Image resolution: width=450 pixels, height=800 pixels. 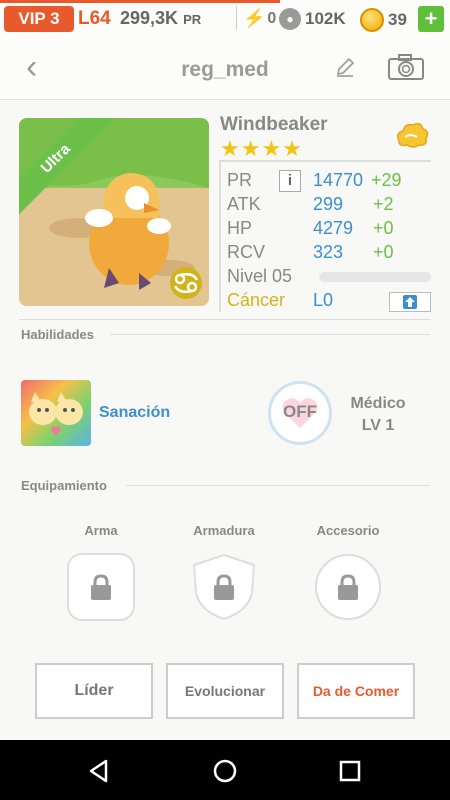 I want to click on monster-nickname-title: reg_med, so click(x=225, y=69).